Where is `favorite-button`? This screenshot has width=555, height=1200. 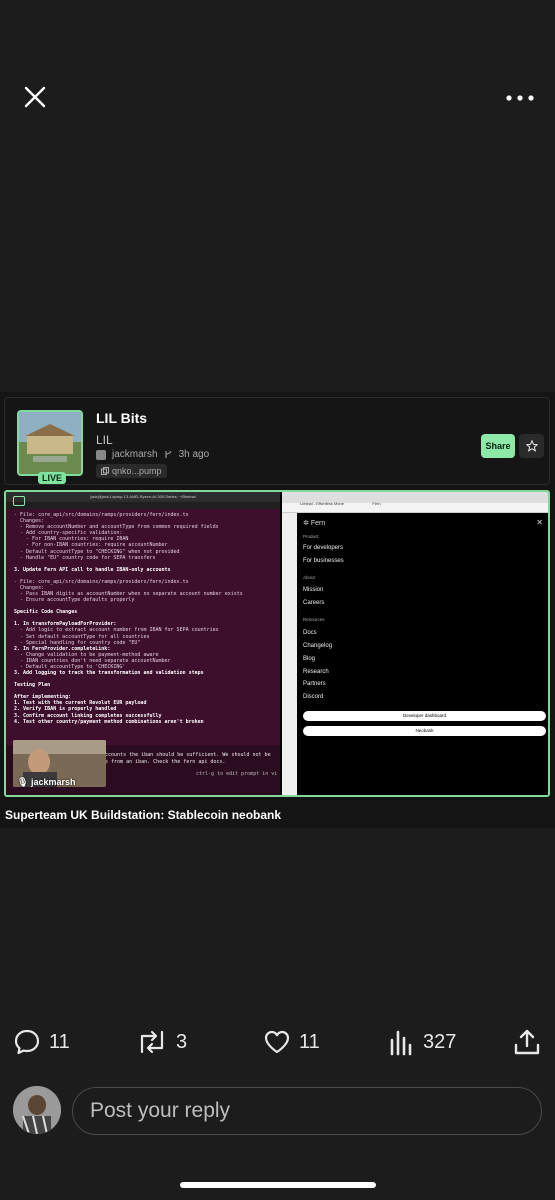 favorite-button is located at coordinates (531, 446).